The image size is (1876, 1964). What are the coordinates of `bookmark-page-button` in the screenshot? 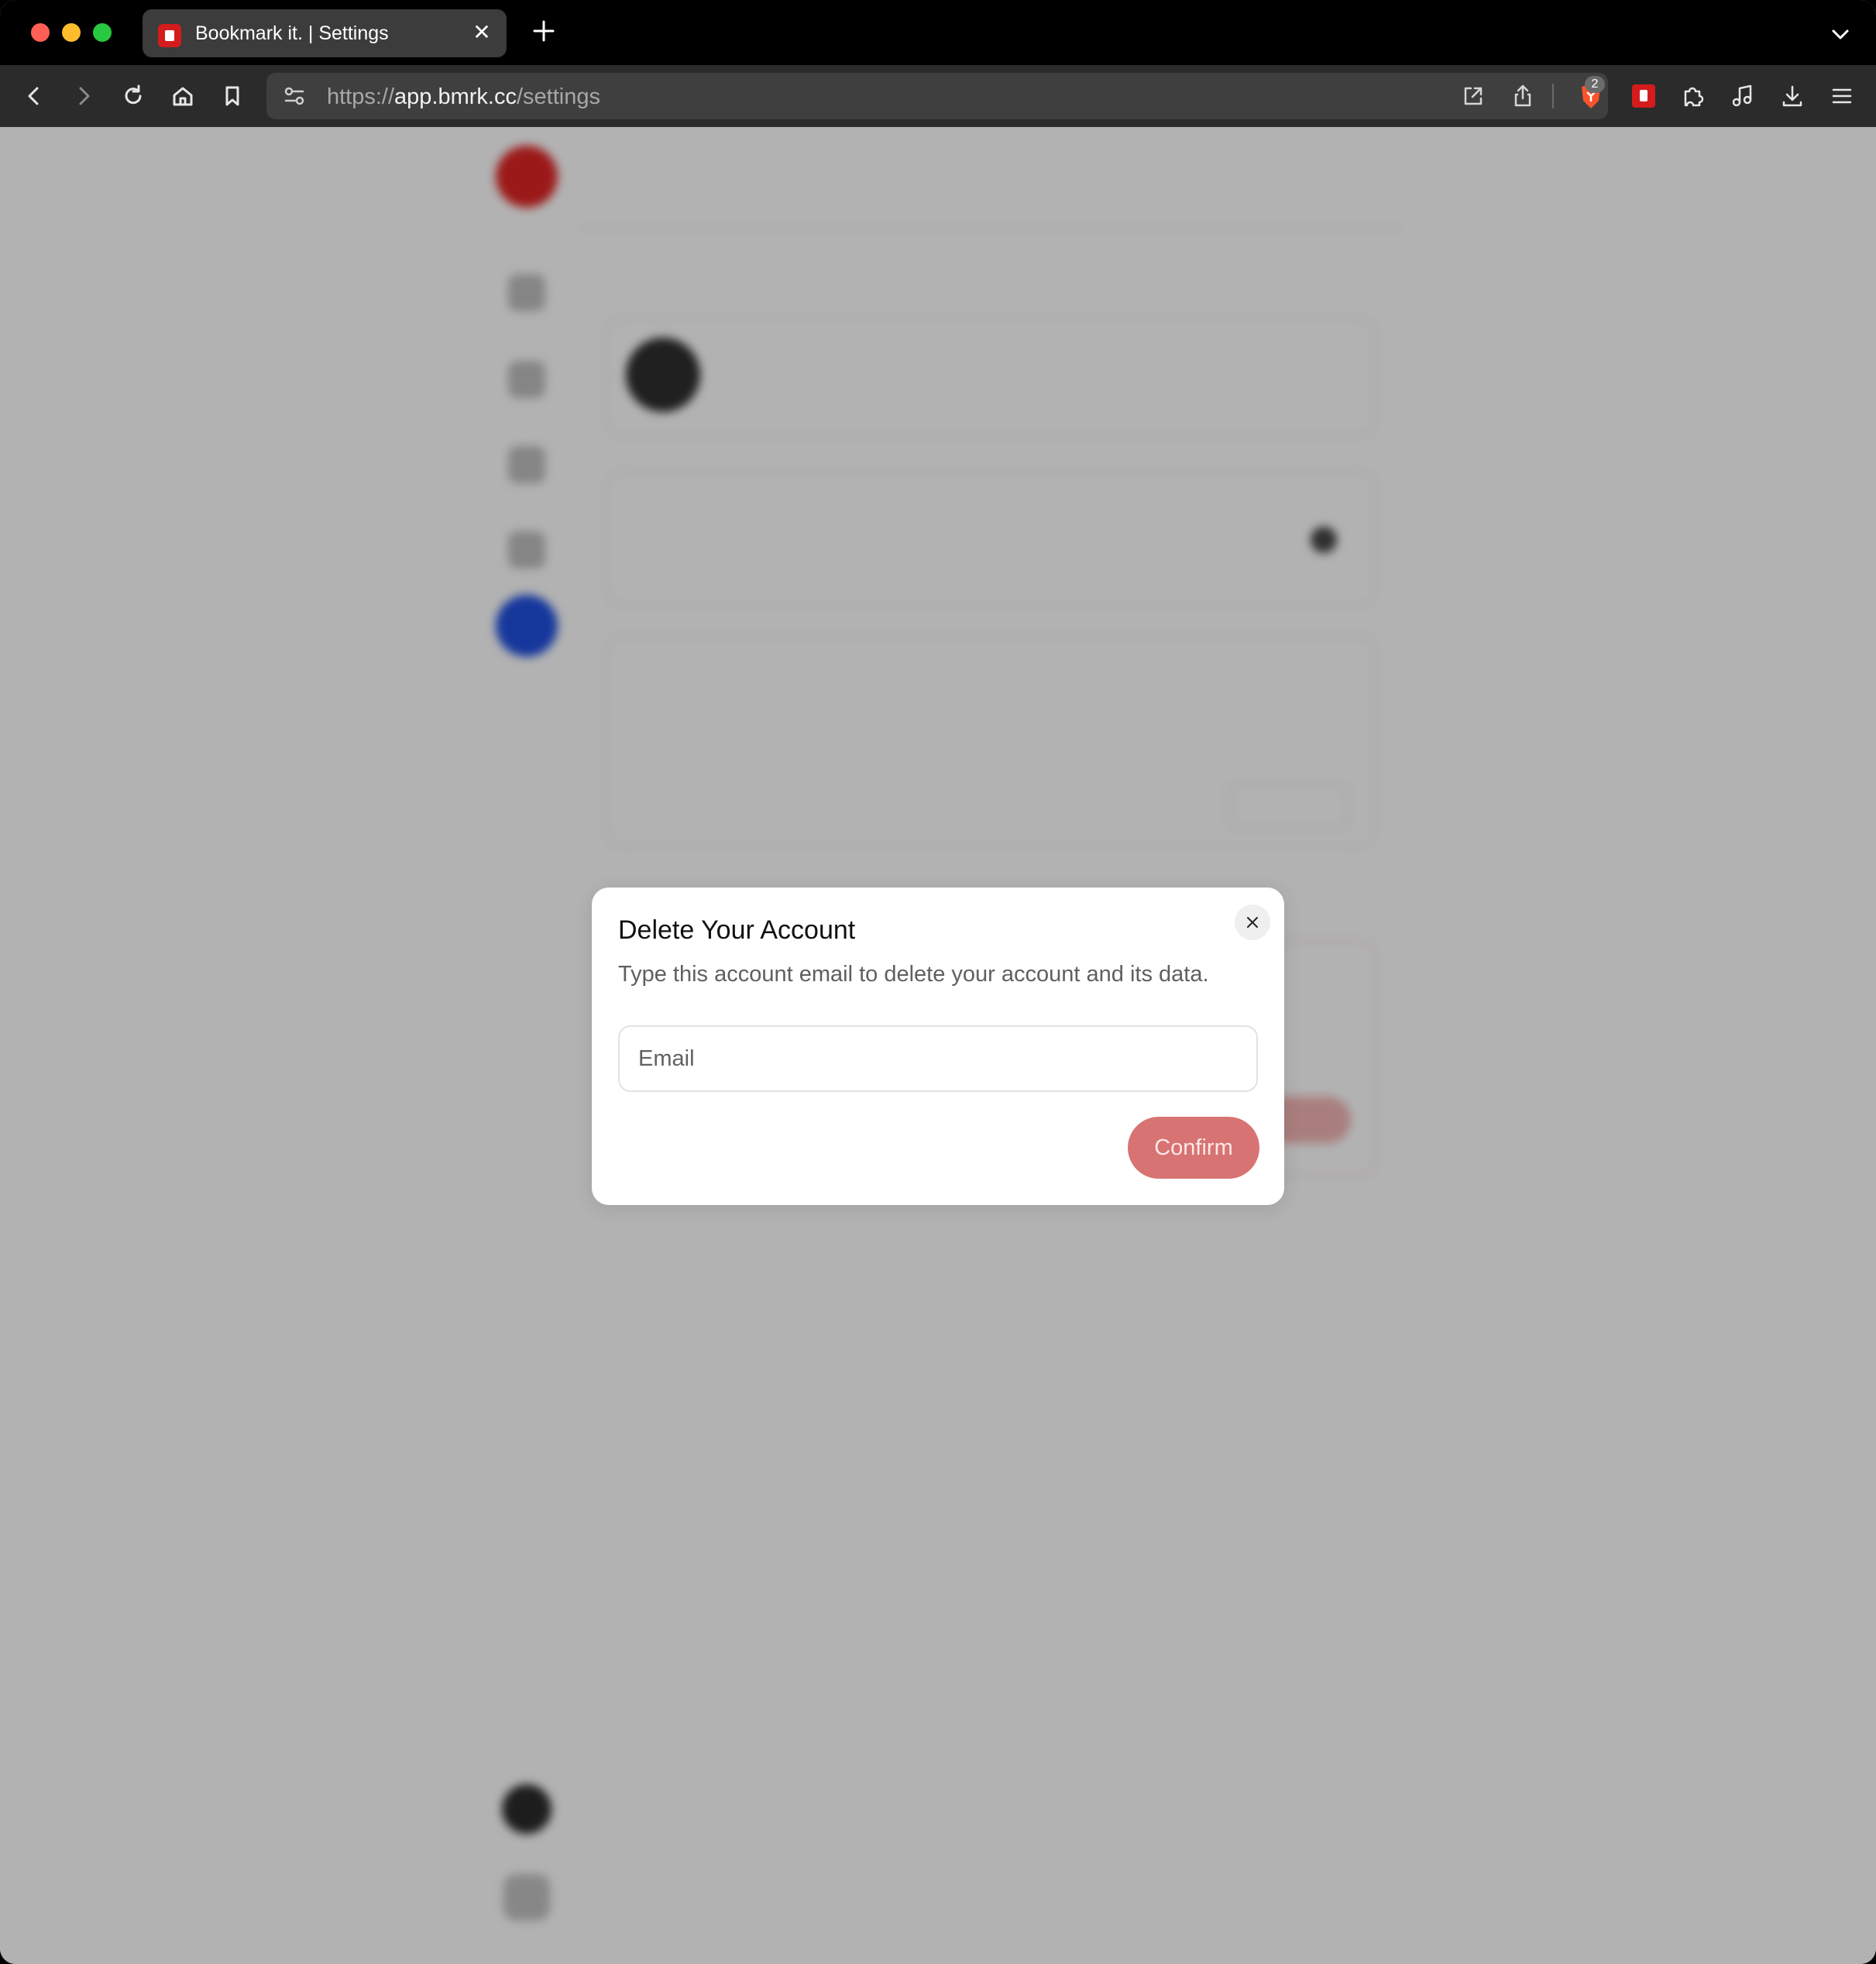 It's located at (232, 96).